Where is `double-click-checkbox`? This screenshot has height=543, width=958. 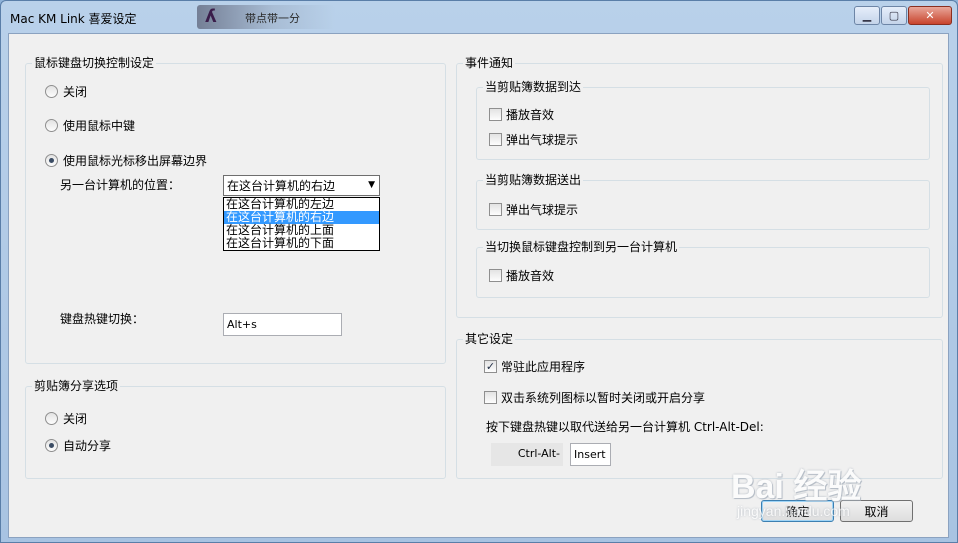 double-click-checkbox is located at coordinates (490, 397).